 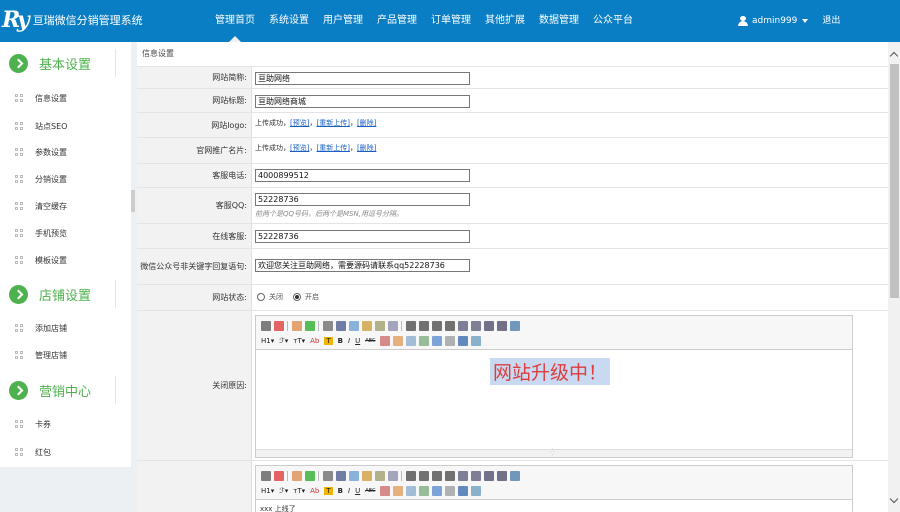 I want to click on editor-content-area: 网站升级中！ ⁛, so click(x=554, y=403).